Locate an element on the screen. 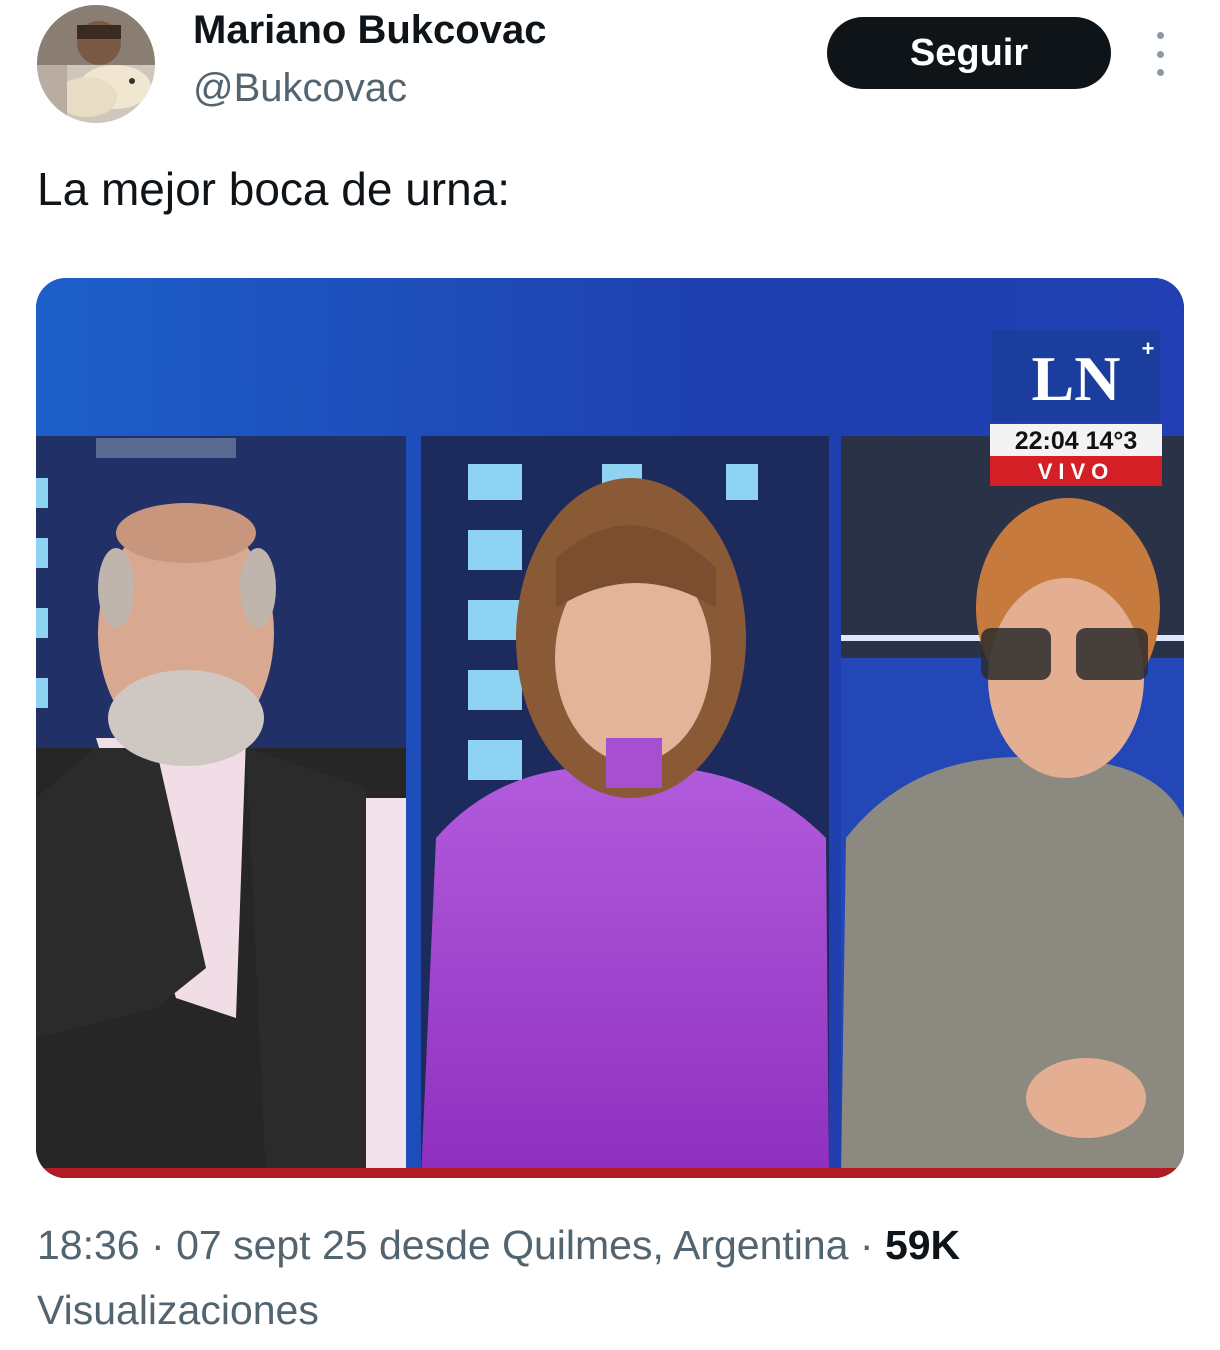 This screenshot has height=1350, width=1220. author-name: Mariano Bukcovac is located at coordinates (369, 30).